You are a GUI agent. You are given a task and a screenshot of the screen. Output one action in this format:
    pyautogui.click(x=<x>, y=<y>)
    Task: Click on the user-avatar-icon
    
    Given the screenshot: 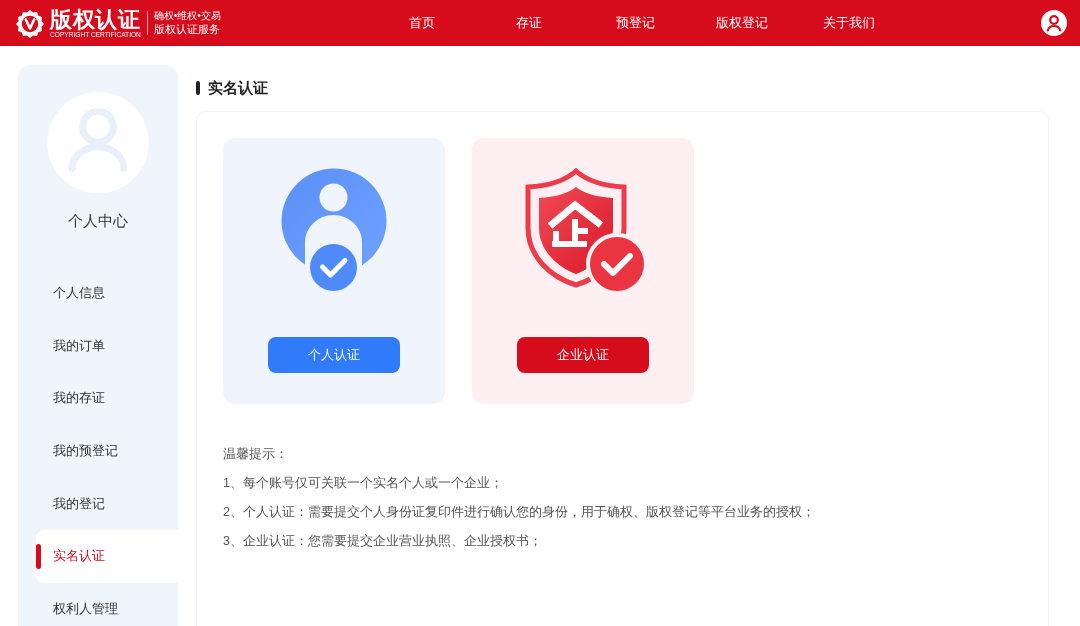 What is the action you would take?
    pyautogui.click(x=1054, y=23)
    